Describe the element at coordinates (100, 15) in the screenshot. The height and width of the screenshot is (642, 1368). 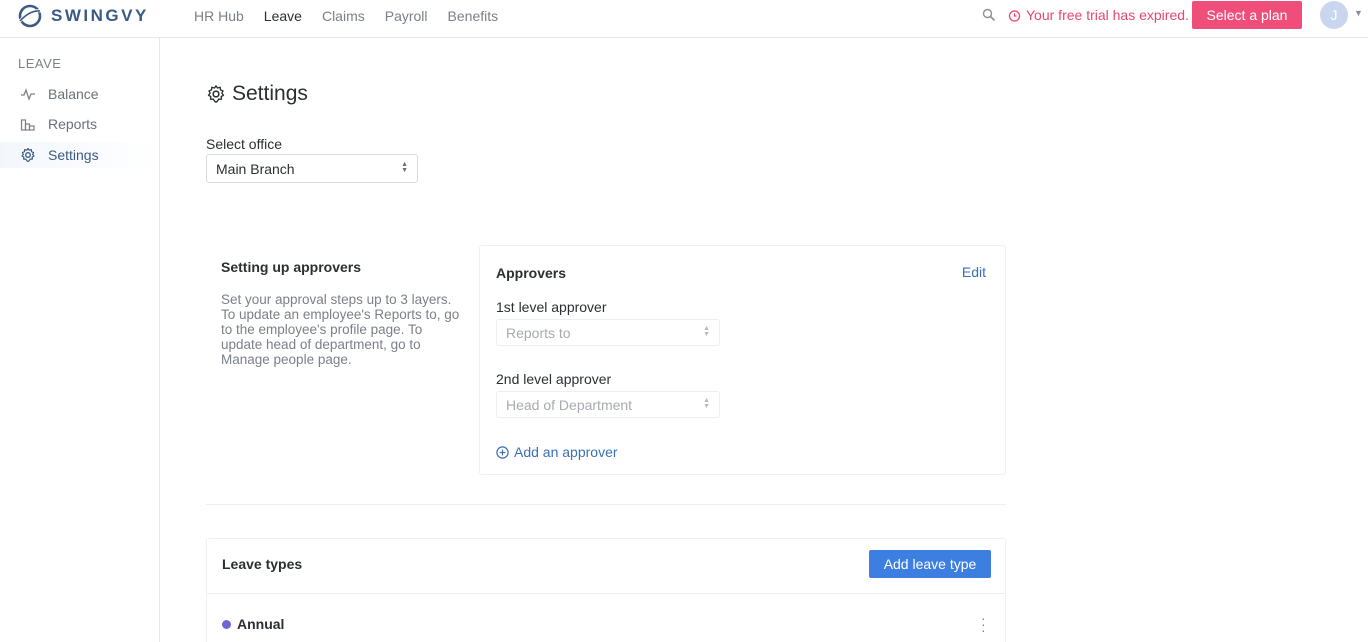
I see `brand-name: SWINGVY` at that location.